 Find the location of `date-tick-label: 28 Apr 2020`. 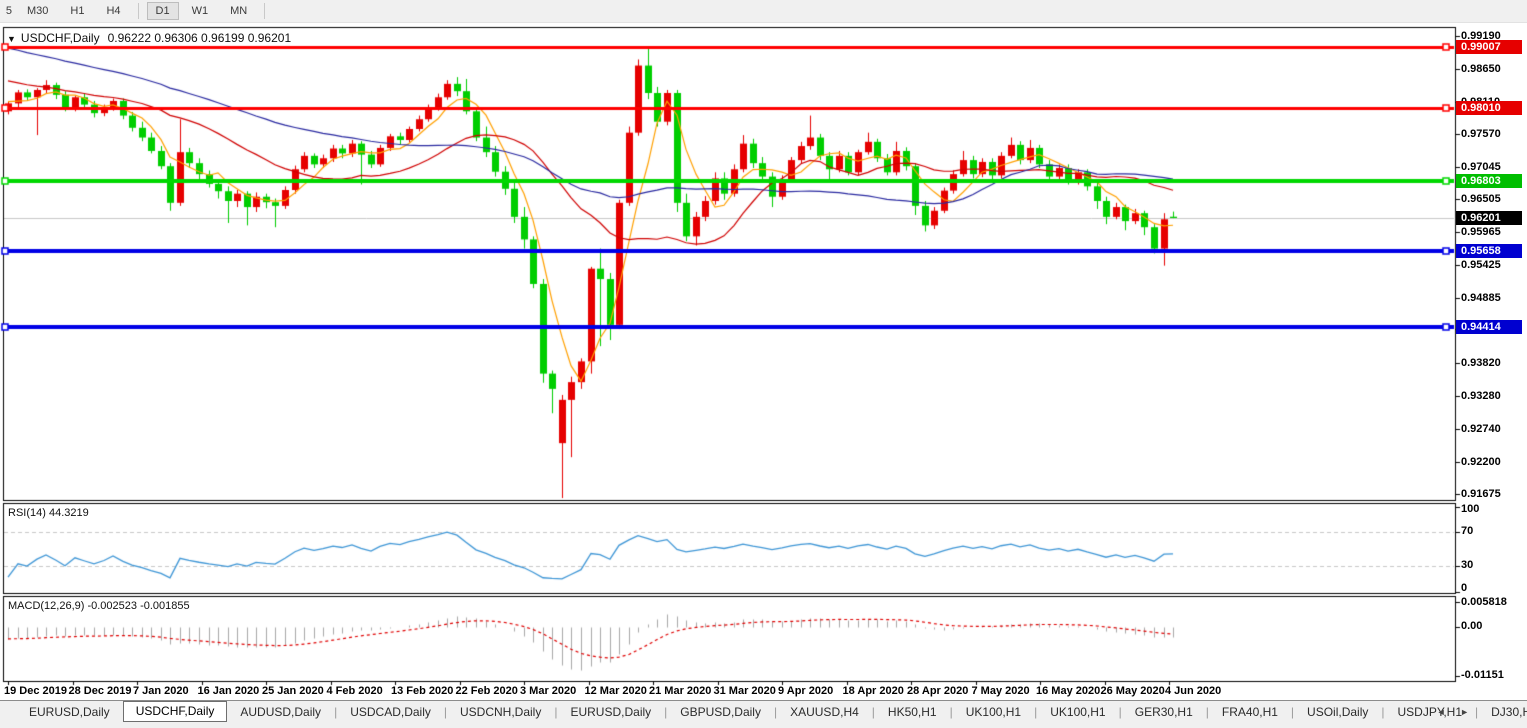

date-tick-label: 28 Apr 2020 is located at coordinates (938, 691).